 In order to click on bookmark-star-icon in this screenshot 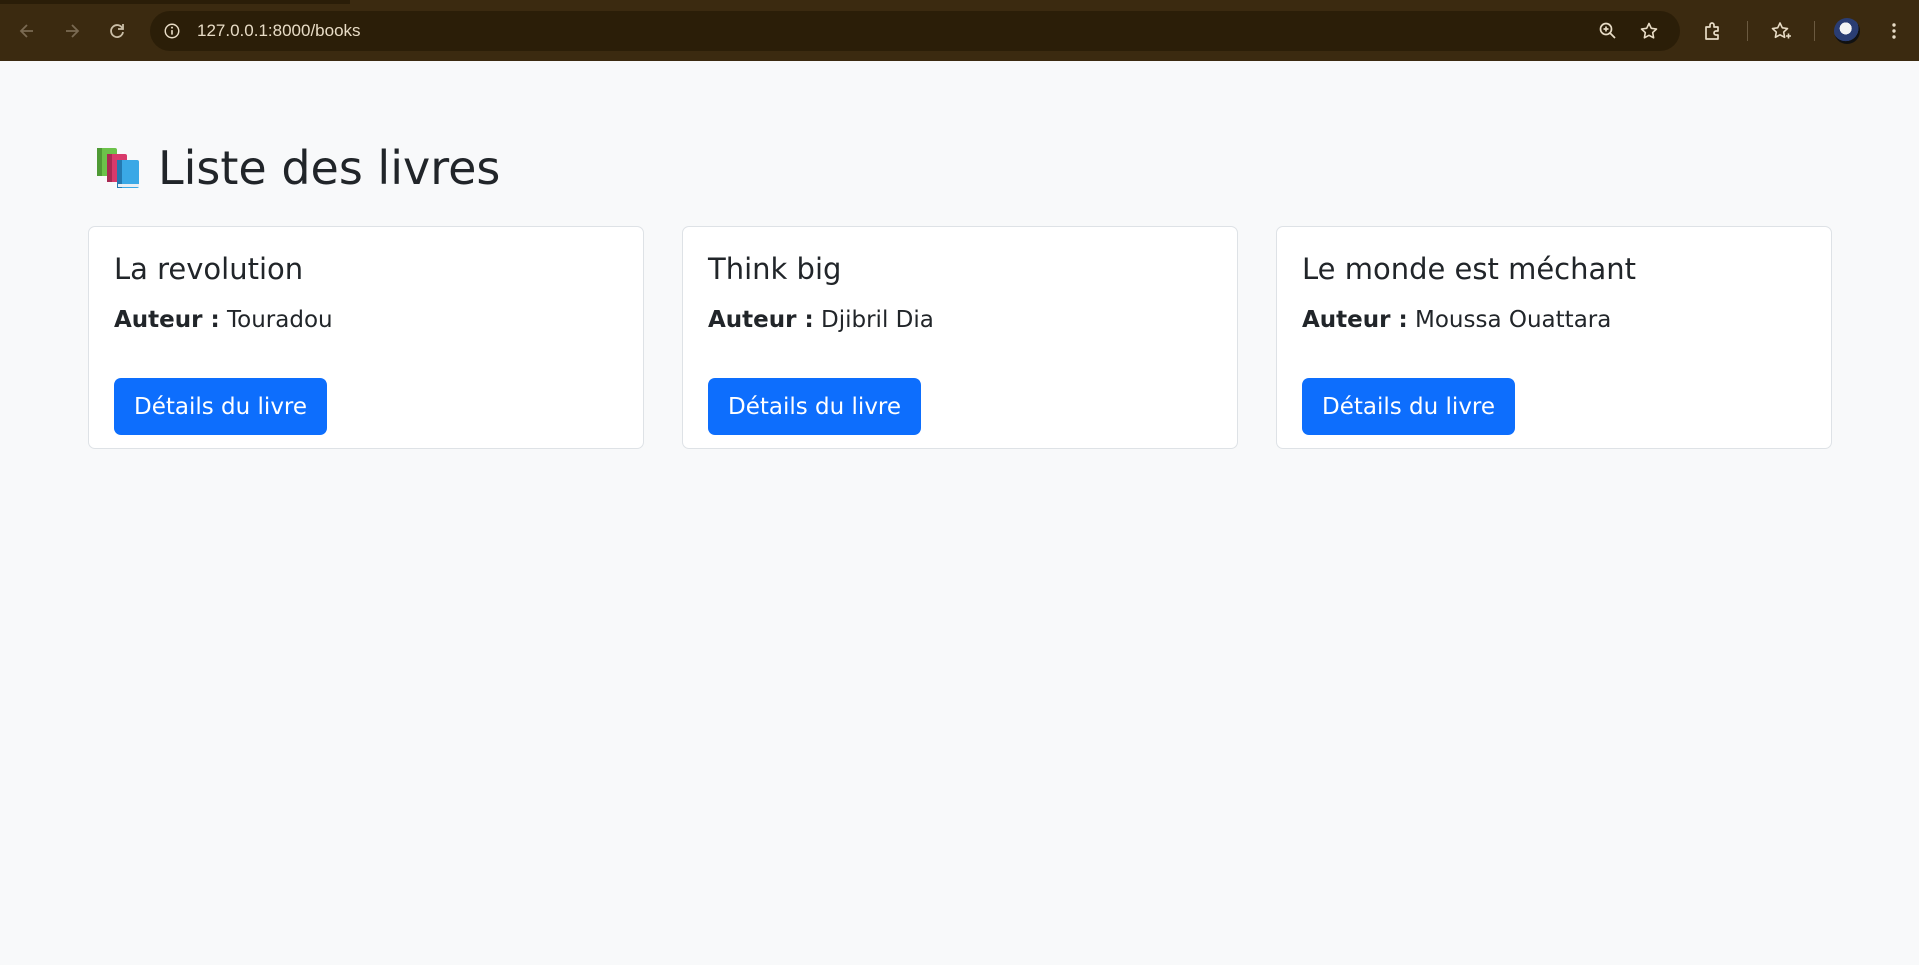, I will do `click(1649, 31)`.